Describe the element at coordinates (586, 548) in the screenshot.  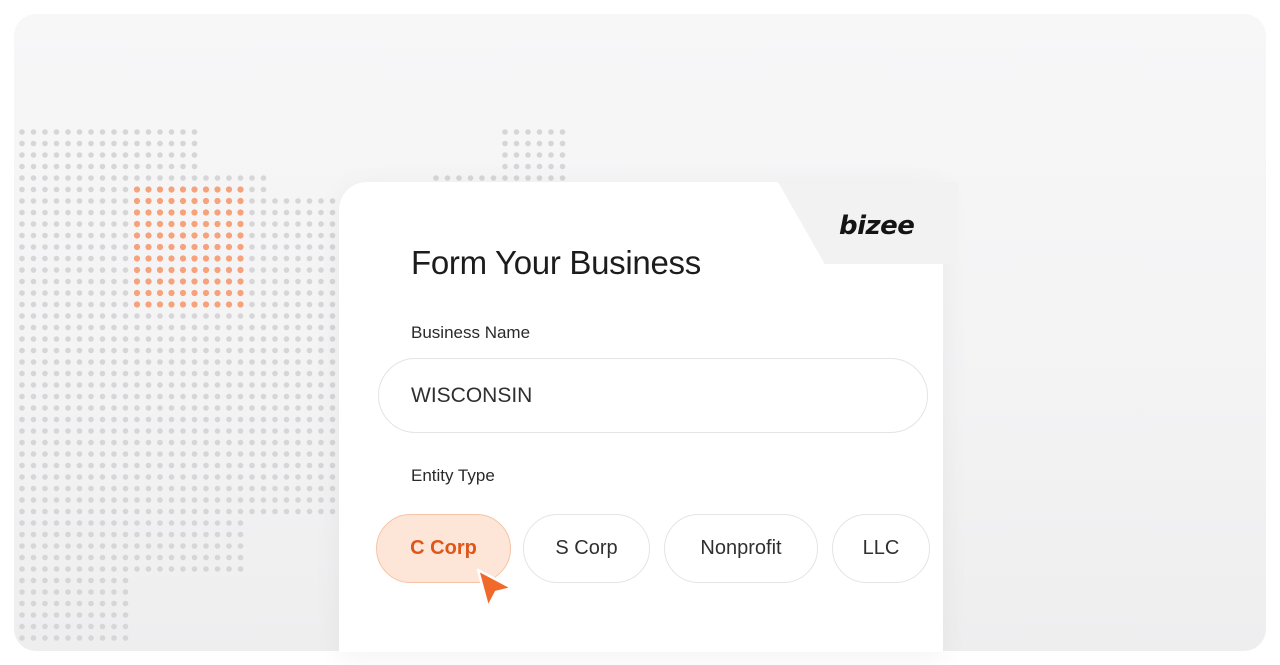
I see `entity-option-s-corp: S Corp` at that location.